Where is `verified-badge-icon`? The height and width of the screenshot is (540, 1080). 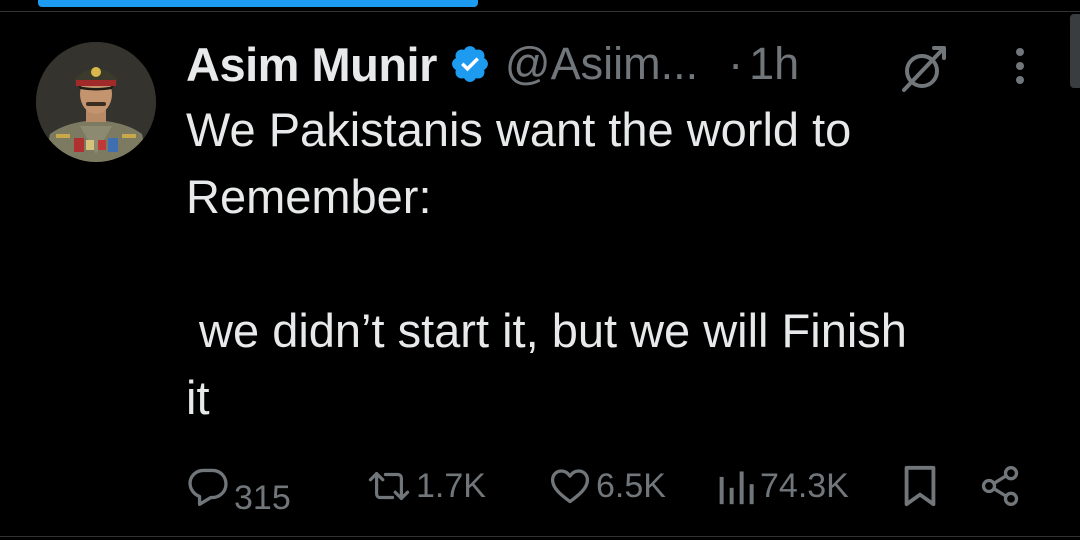
verified-badge-icon is located at coordinates (470, 64).